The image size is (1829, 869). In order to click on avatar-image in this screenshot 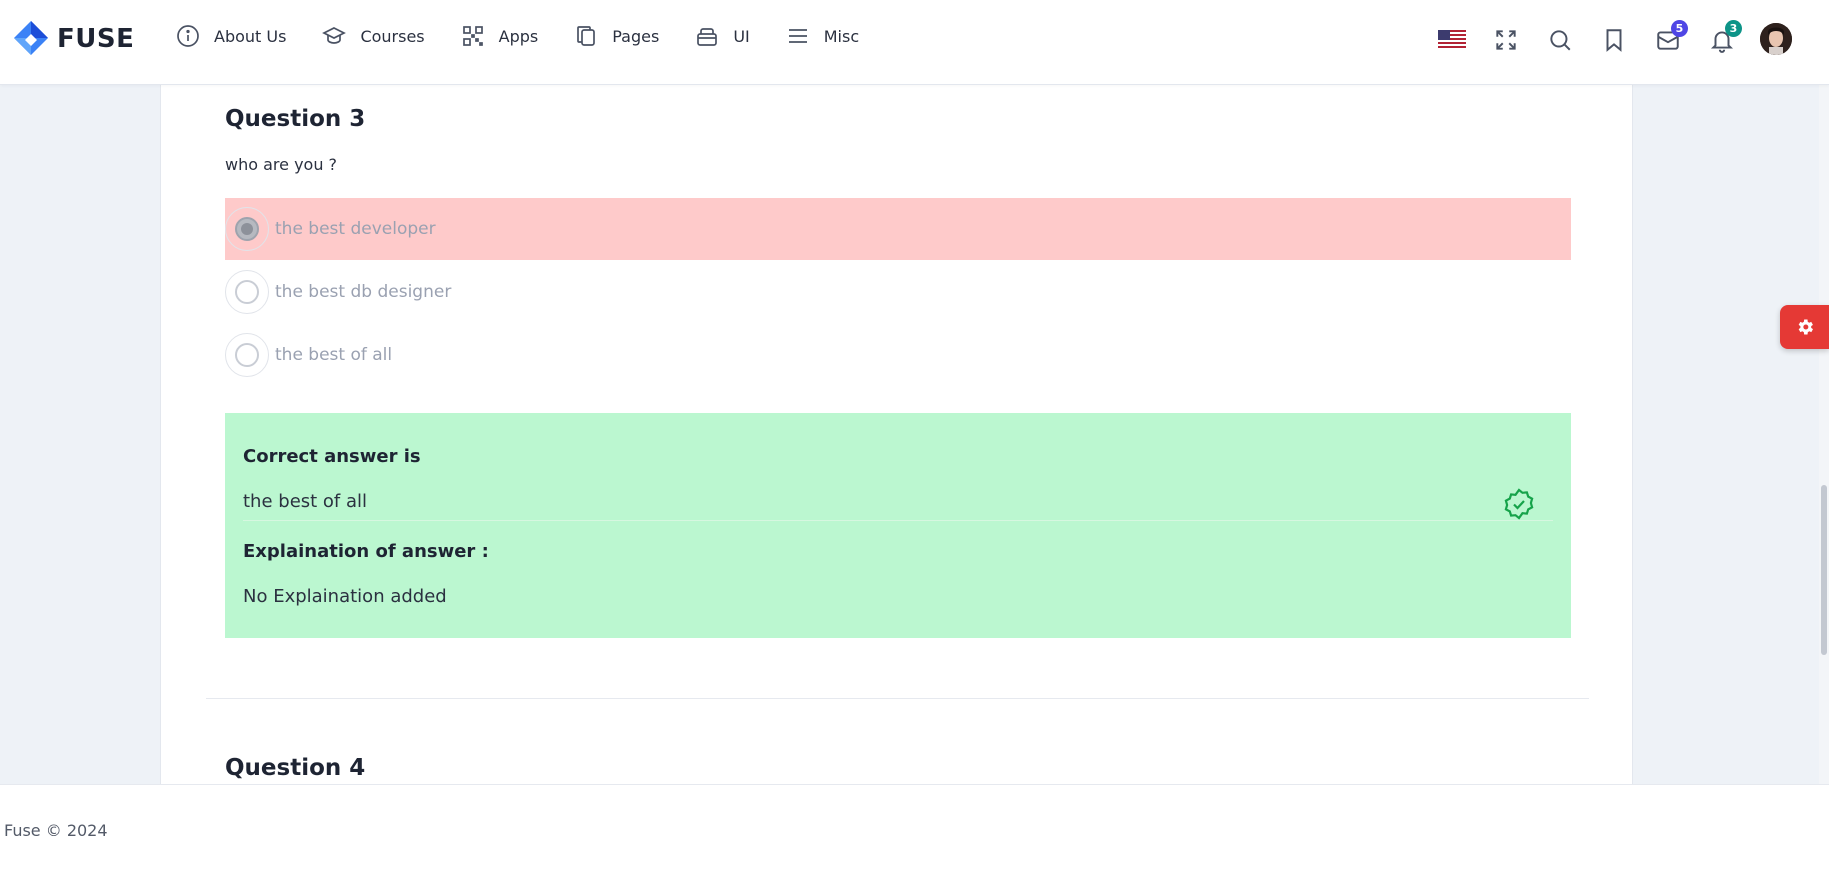, I will do `click(1776, 39)`.